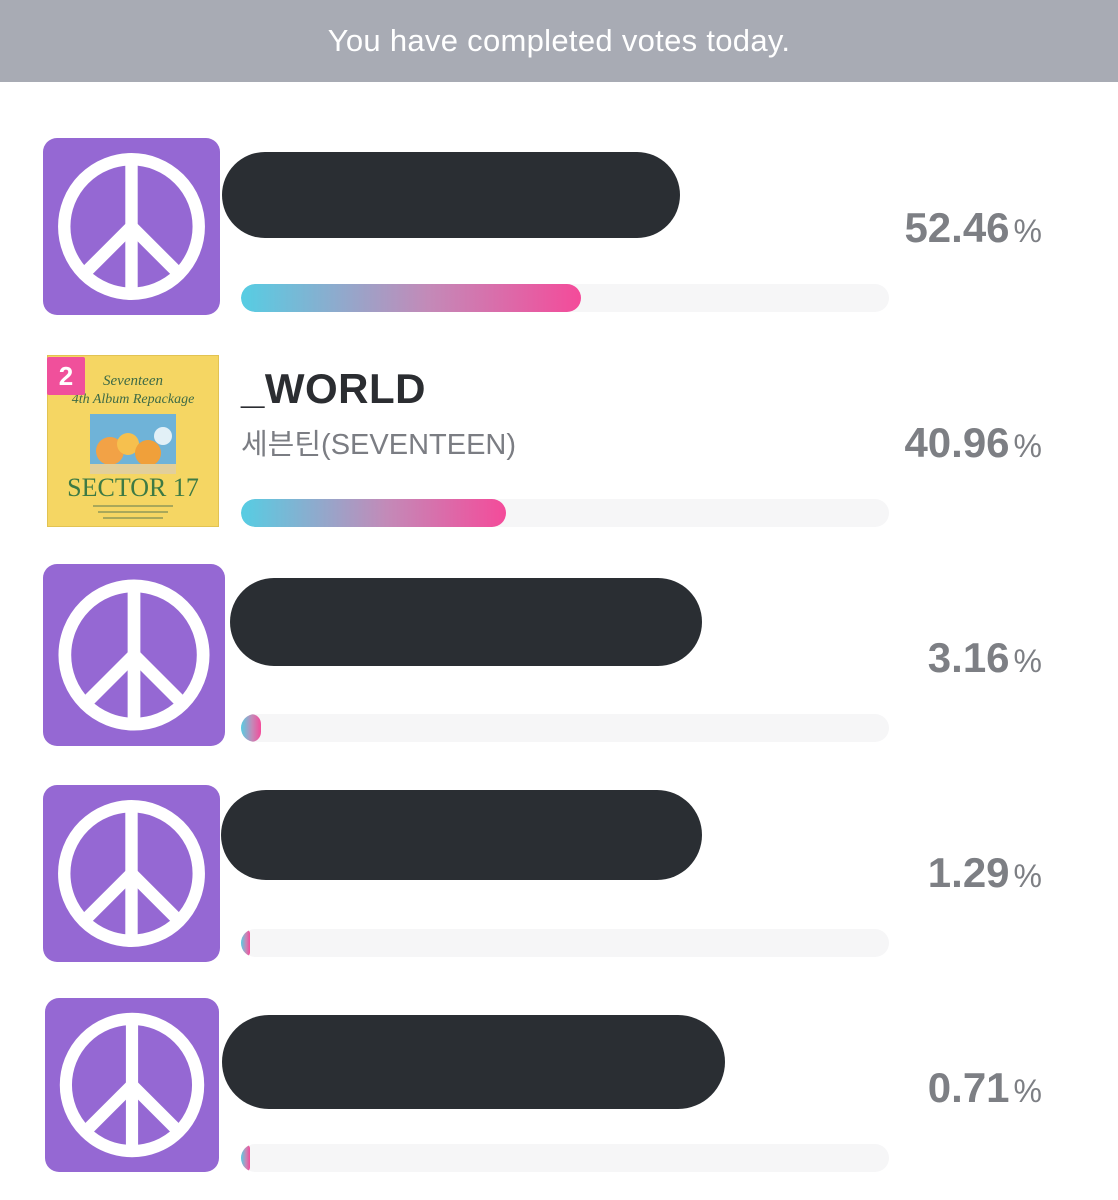 The height and width of the screenshot is (1200, 1118). I want to click on percentage-value: 1.29, so click(968, 872).